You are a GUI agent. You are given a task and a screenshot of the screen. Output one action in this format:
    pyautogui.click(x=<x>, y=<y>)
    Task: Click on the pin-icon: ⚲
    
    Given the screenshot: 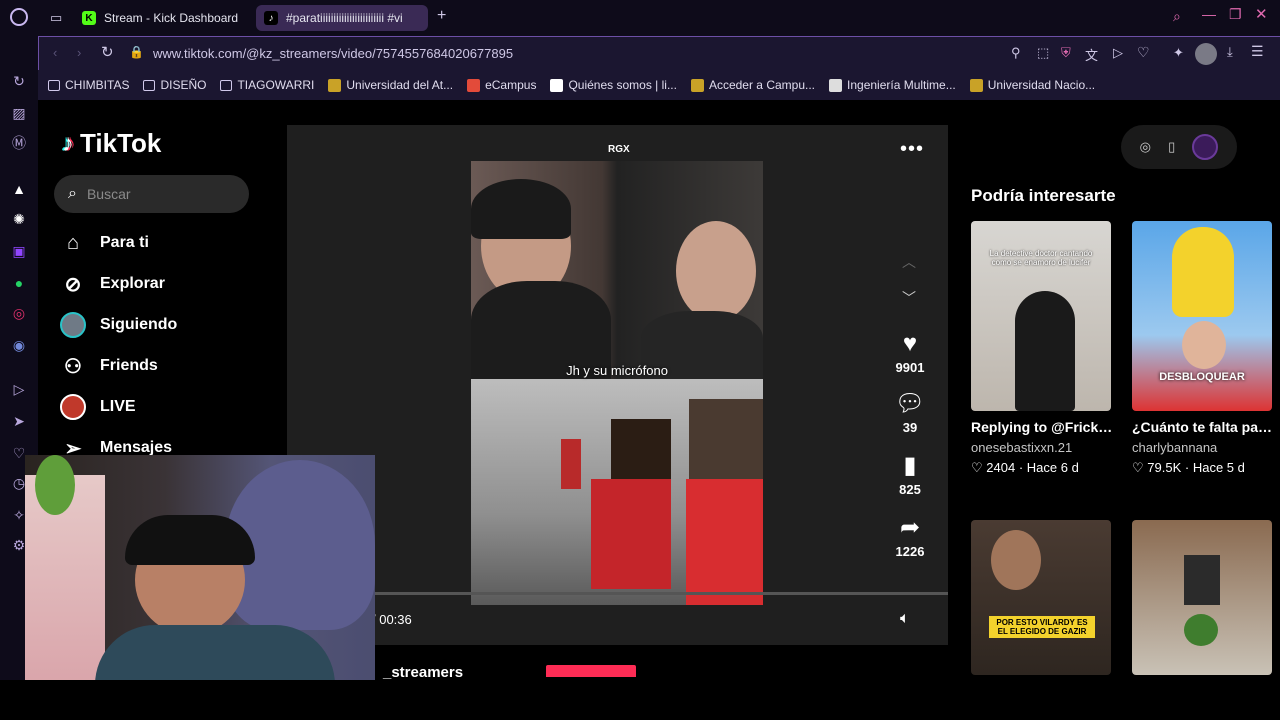 What is the action you would take?
    pyautogui.click(x=1016, y=53)
    